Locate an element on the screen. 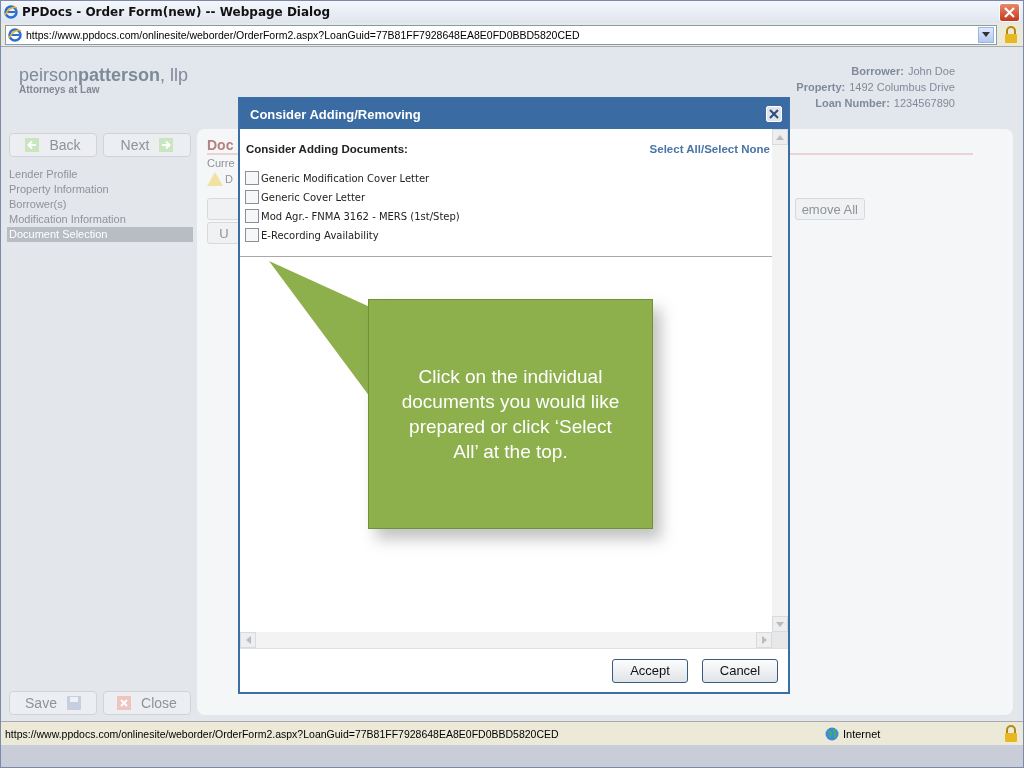  action-button: U is located at coordinates (224, 233).